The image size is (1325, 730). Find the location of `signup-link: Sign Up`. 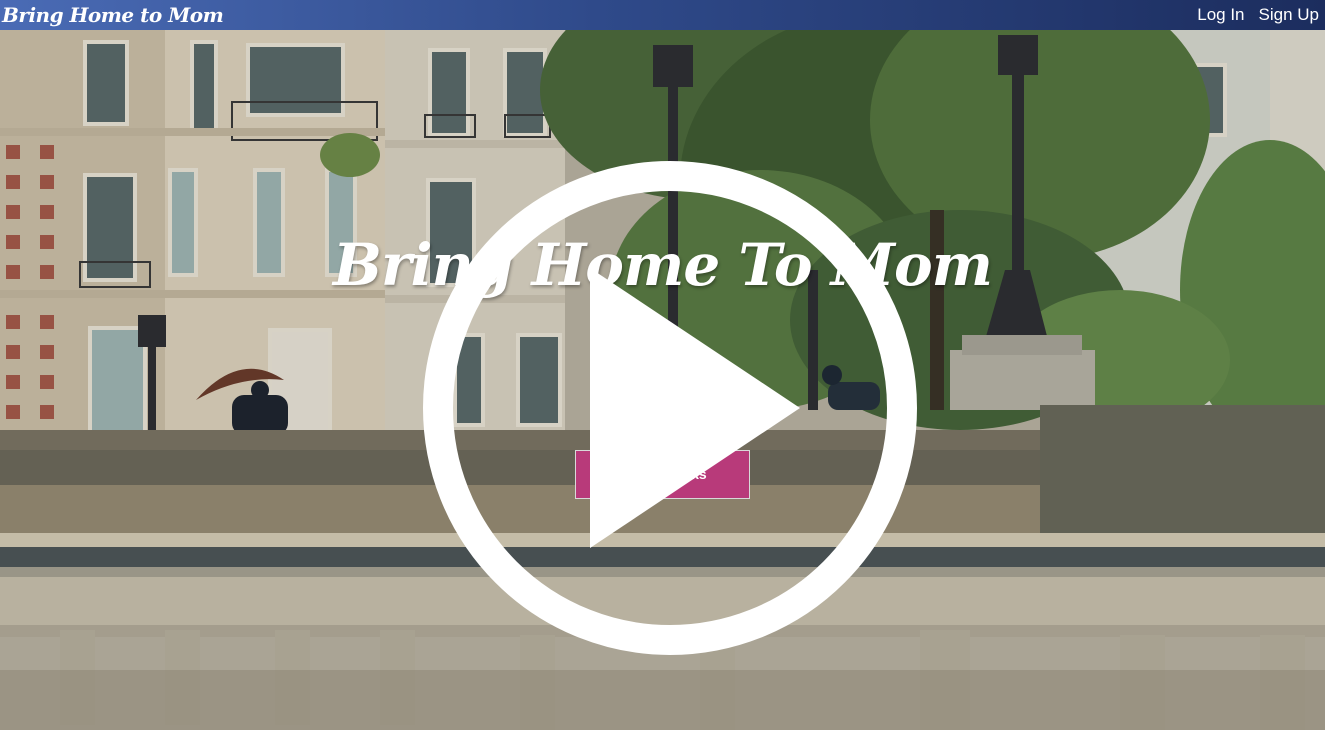

signup-link: Sign Up is located at coordinates (1289, 15).